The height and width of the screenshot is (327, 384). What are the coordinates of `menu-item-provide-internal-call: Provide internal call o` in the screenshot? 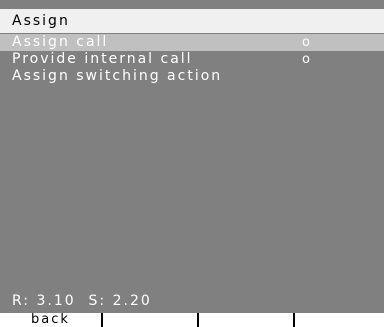 It's located at (192, 59).